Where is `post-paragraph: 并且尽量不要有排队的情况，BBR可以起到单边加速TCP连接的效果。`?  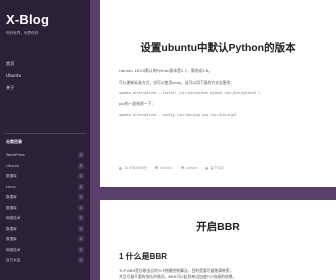
post-paragraph: 并且尽量不要有排队的情况，BBR可以起到单边加速TCP连接的效果。 is located at coordinates (178, 276).